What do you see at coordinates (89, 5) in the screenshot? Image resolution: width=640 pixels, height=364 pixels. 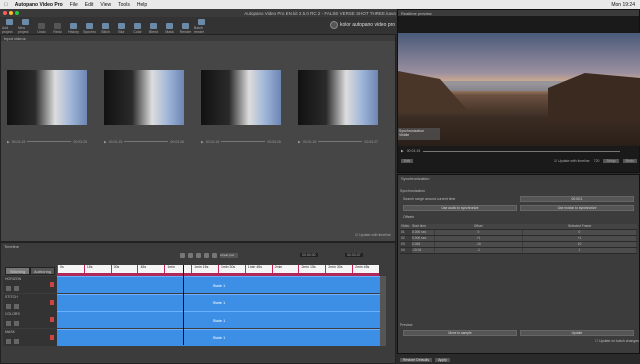 I see `menu-edit: Edit` at bounding box center [89, 5].